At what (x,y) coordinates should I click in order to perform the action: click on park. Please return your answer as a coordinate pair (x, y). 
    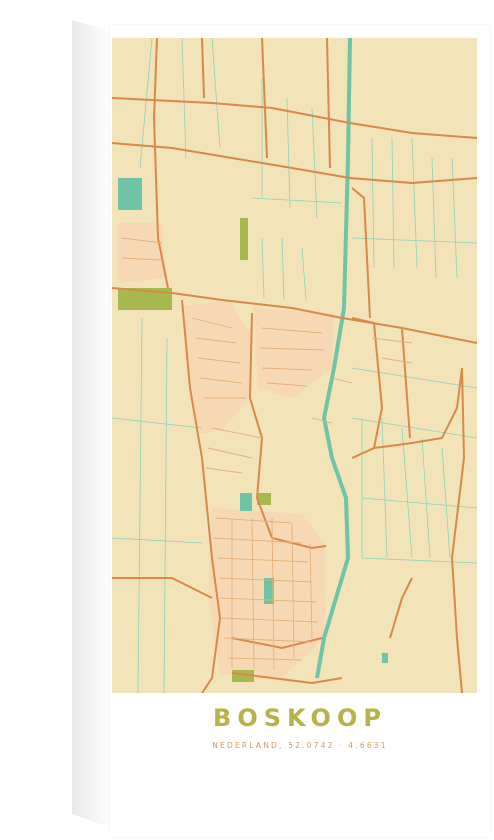
    Looking at the image, I should click on (244, 239).